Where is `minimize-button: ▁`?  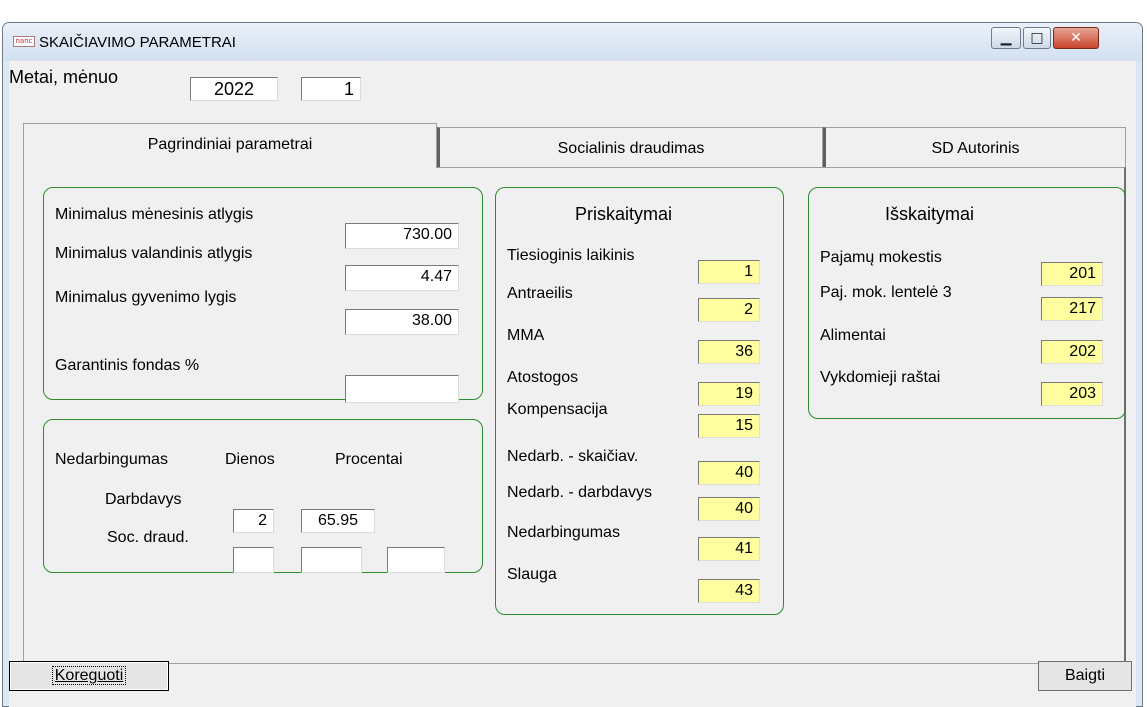 minimize-button: ▁ is located at coordinates (1006, 38).